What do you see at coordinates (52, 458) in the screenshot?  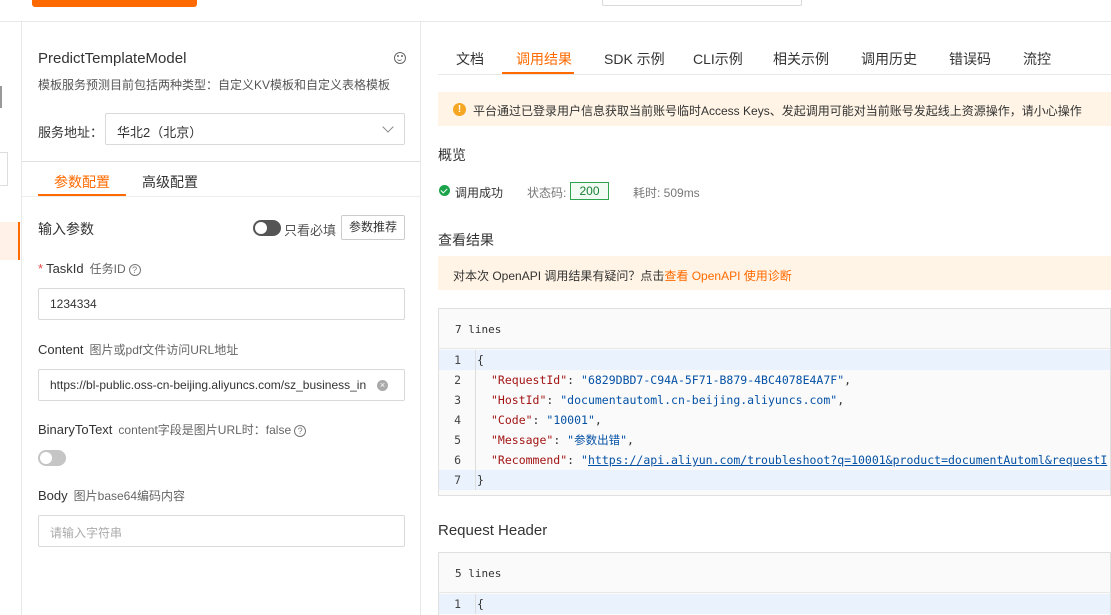 I see `binarytotext-toggle` at bounding box center [52, 458].